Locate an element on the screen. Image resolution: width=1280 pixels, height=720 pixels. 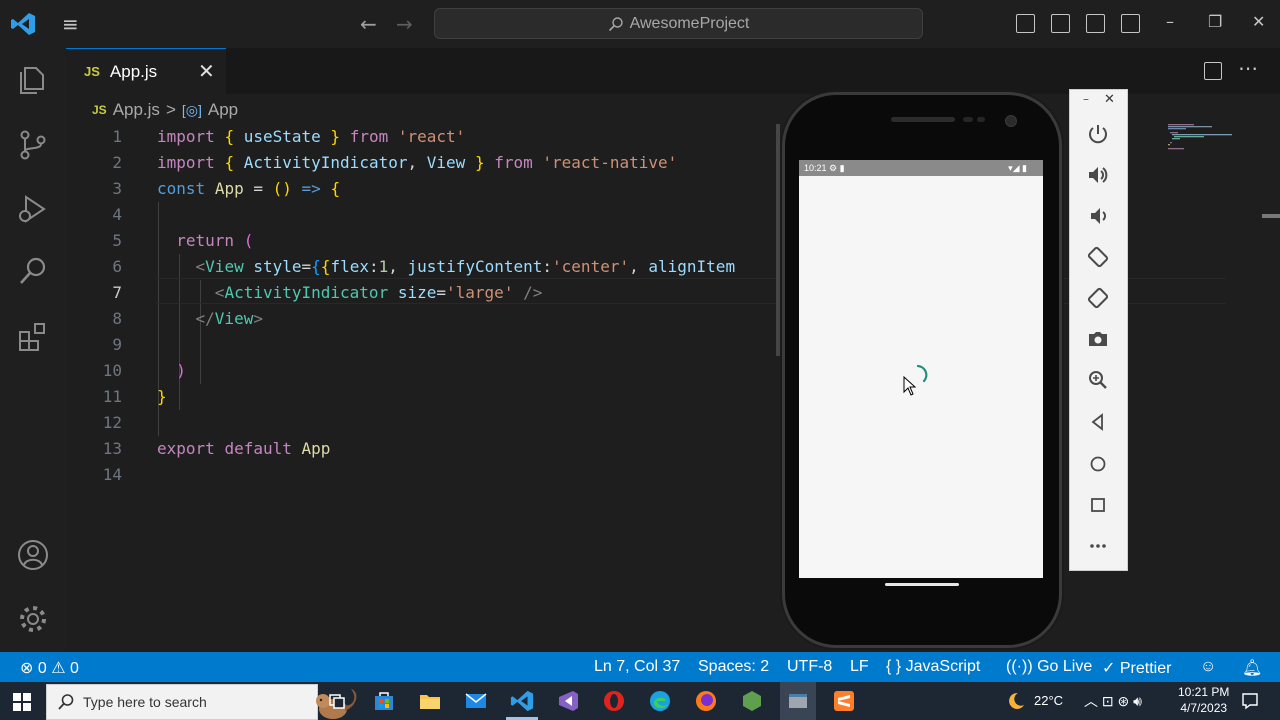
code-line: 7 <ActivityIndicator size='large' /> is located at coordinates (327, 292).